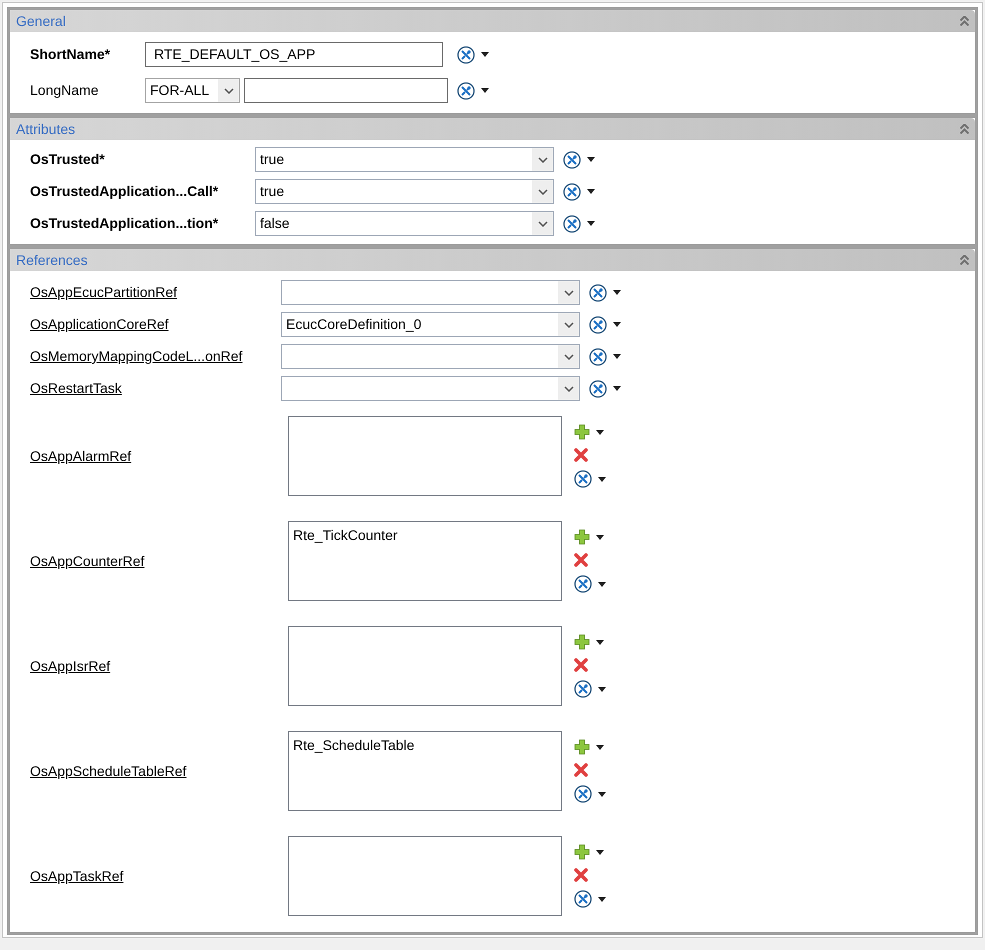  Describe the element at coordinates (46, 129) in the screenshot. I see `section-title: Attributes` at that location.